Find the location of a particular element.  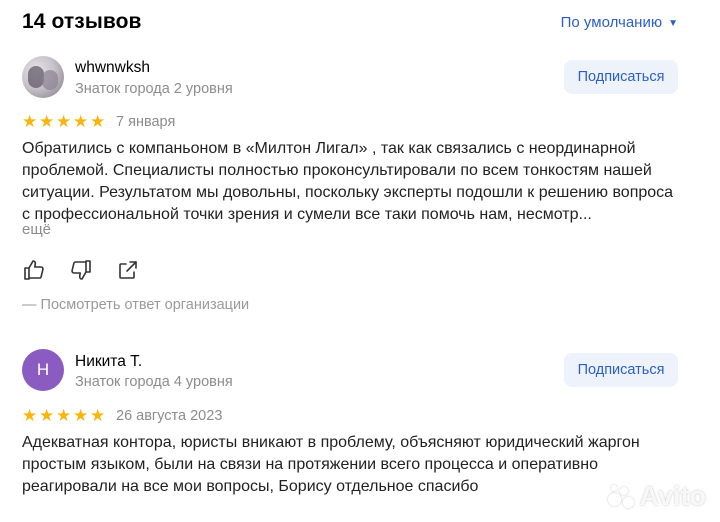

share-icon is located at coordinates (128, 270).